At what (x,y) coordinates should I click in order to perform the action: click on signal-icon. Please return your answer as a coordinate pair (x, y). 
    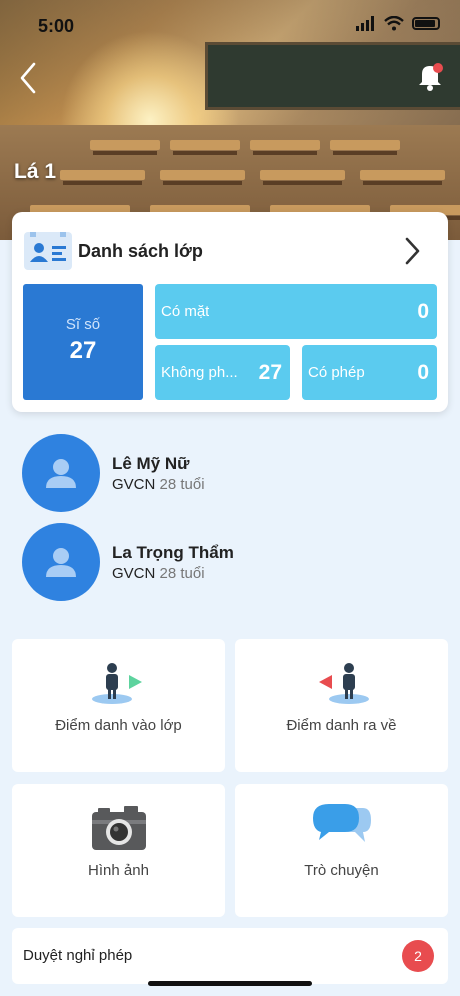
    Looking at the image, I should click on (365, 23).